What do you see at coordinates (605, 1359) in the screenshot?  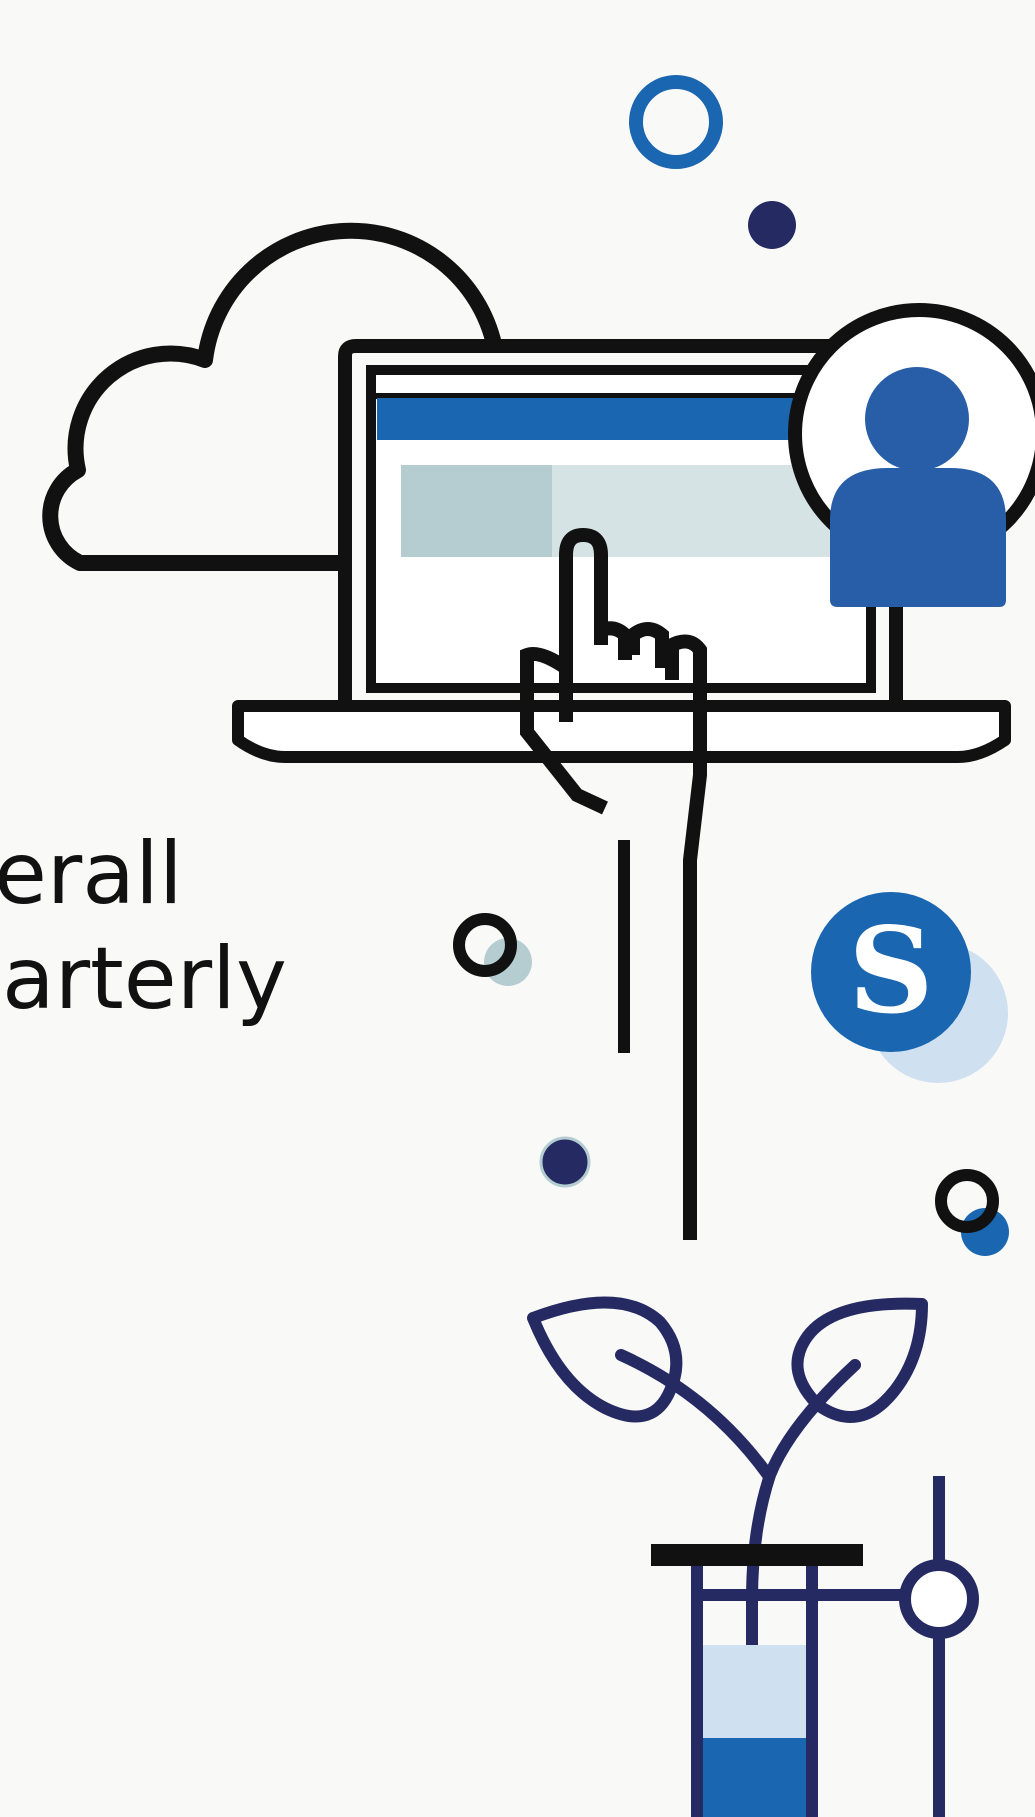 I see `left-leaf` at bounding box center [605, 1359].